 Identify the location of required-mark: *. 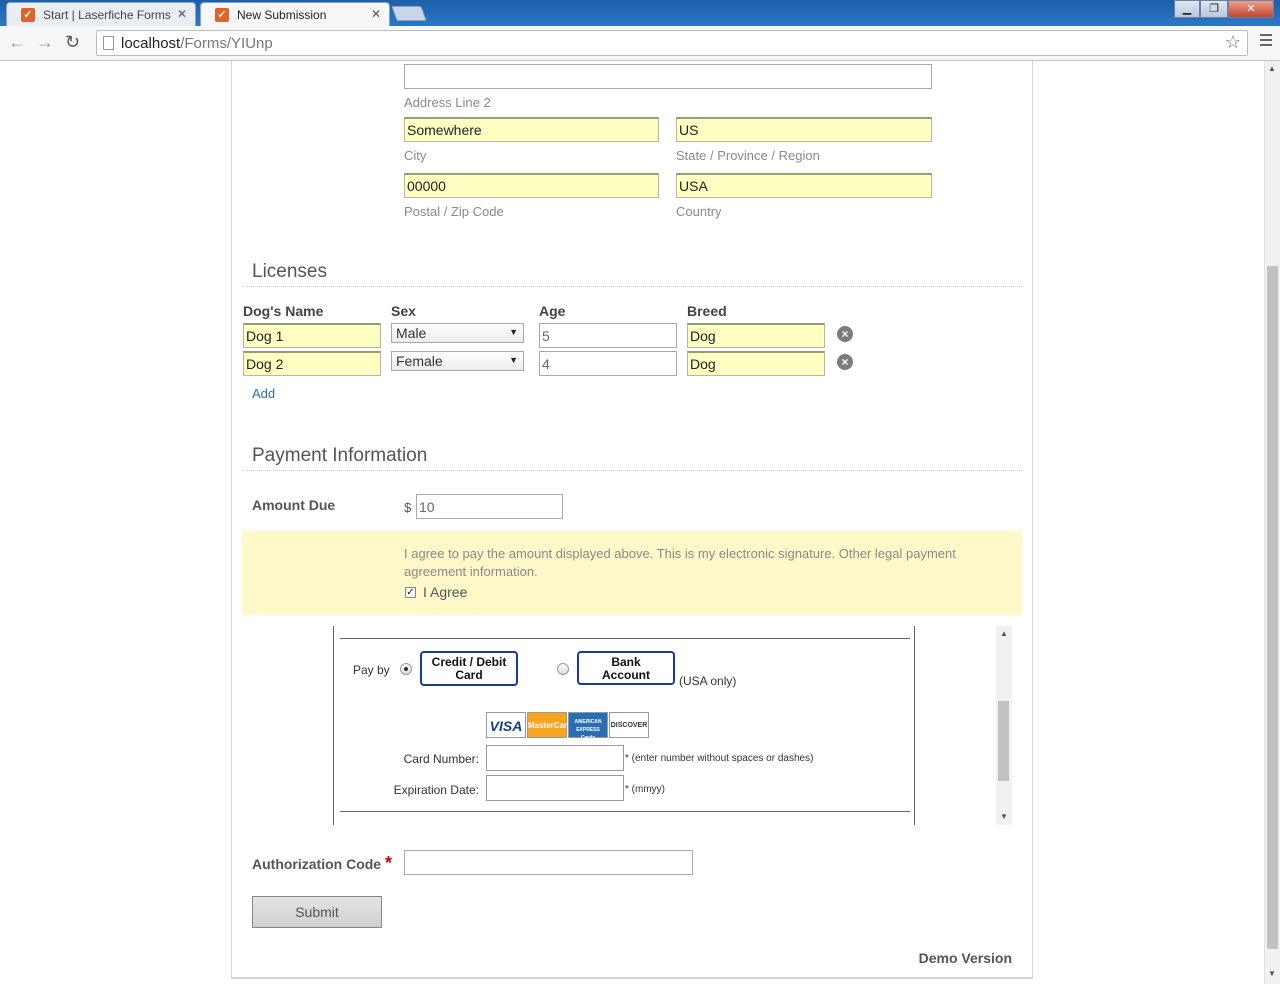
(389, 863).